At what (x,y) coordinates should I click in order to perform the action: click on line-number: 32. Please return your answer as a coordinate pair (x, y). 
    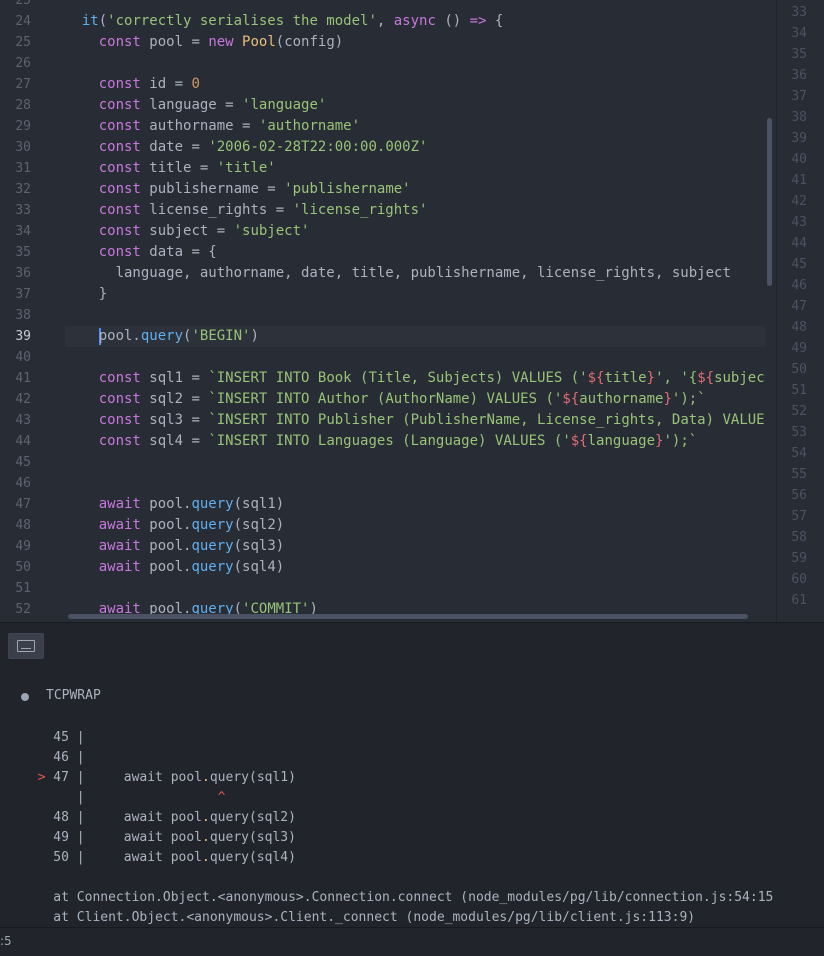
    Looking at the image, I should click on (23, 189).